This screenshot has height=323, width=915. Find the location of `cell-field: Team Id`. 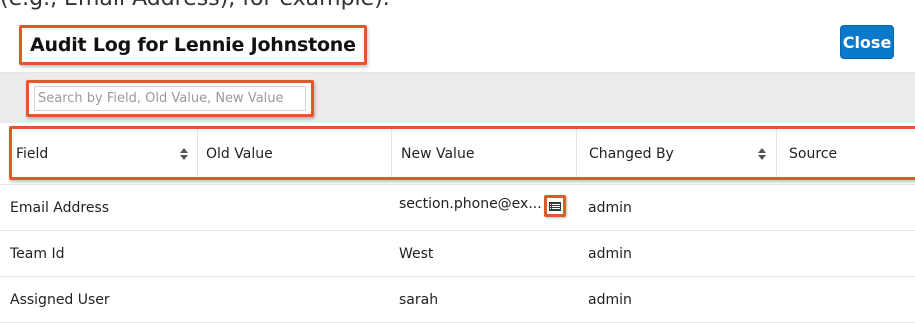

cell-field: Team Id is located at coordinates (37, 254).